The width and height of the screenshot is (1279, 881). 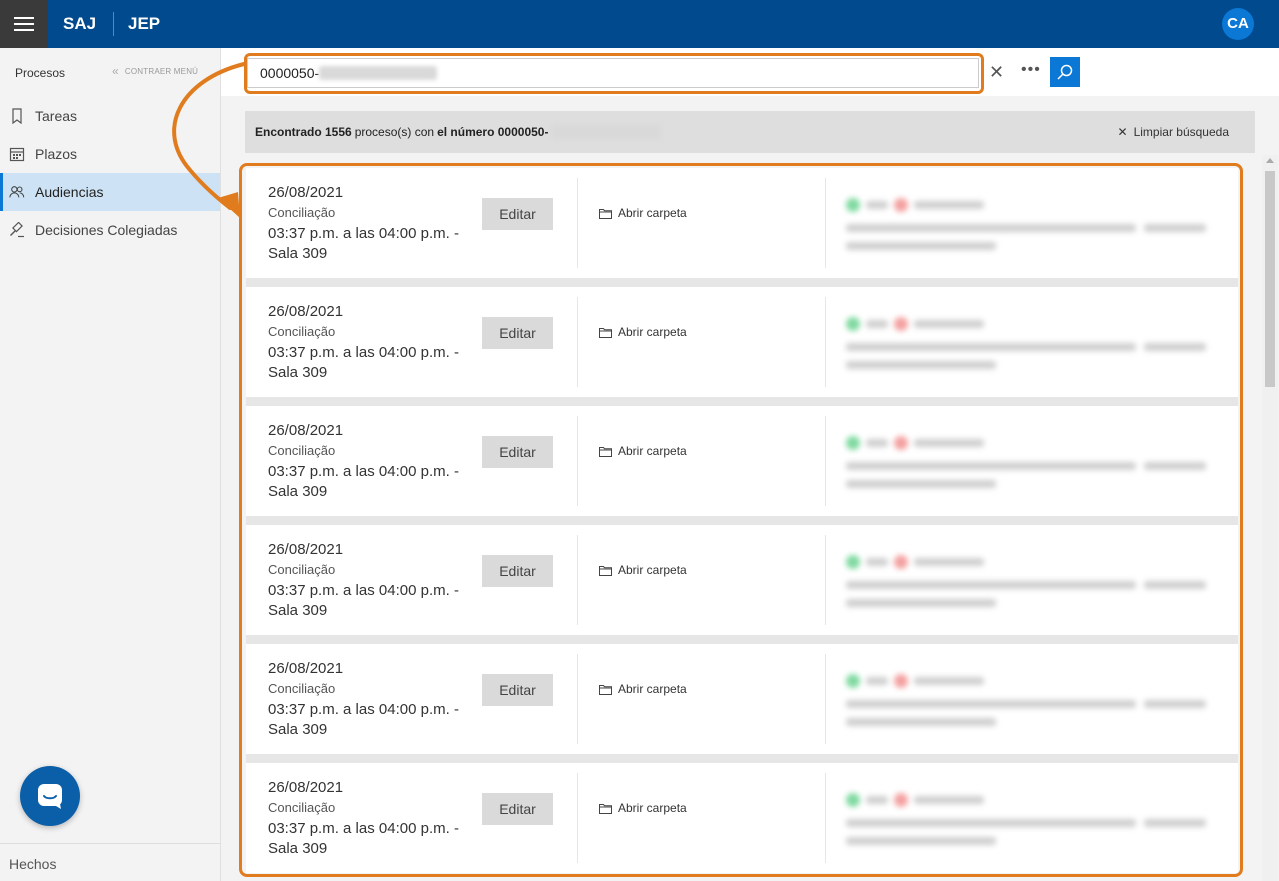 I want to click on sidebar-item-decisiones-colegiadas: Decisiones Colegiadas, so click(x=110, y=230).